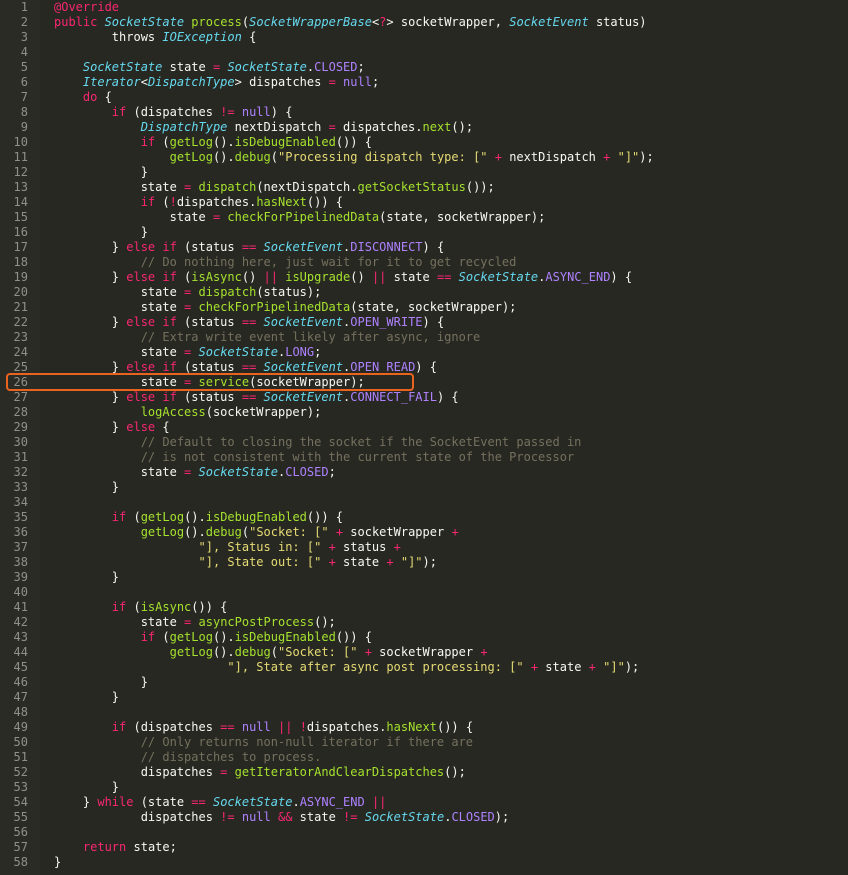 The width and height of the screenshot is (848, 875). Describe the element at coordinates (424, 757) in the screenshot. I see `code-line: 51 // dispatches to process.` at that location.